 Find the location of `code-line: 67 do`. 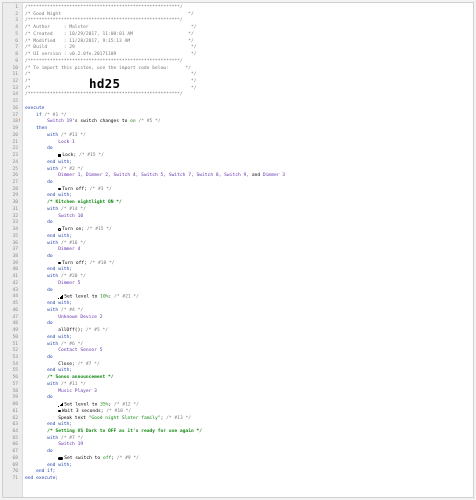

code-line: 67 do is located at coordinates (238, 452).